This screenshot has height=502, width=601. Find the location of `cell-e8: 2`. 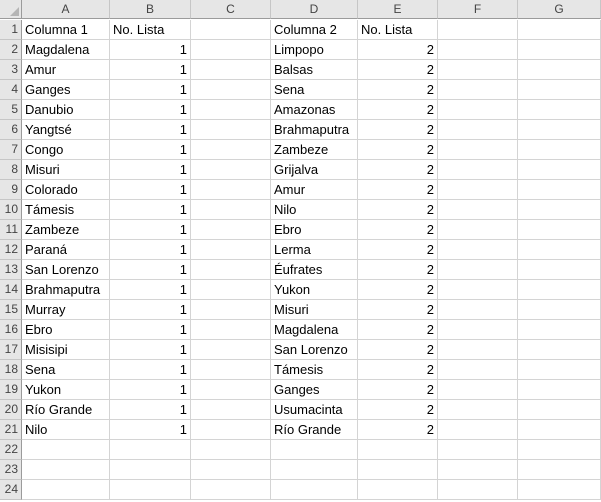

cell-e8: 2 is located at coordinates (398, 170).